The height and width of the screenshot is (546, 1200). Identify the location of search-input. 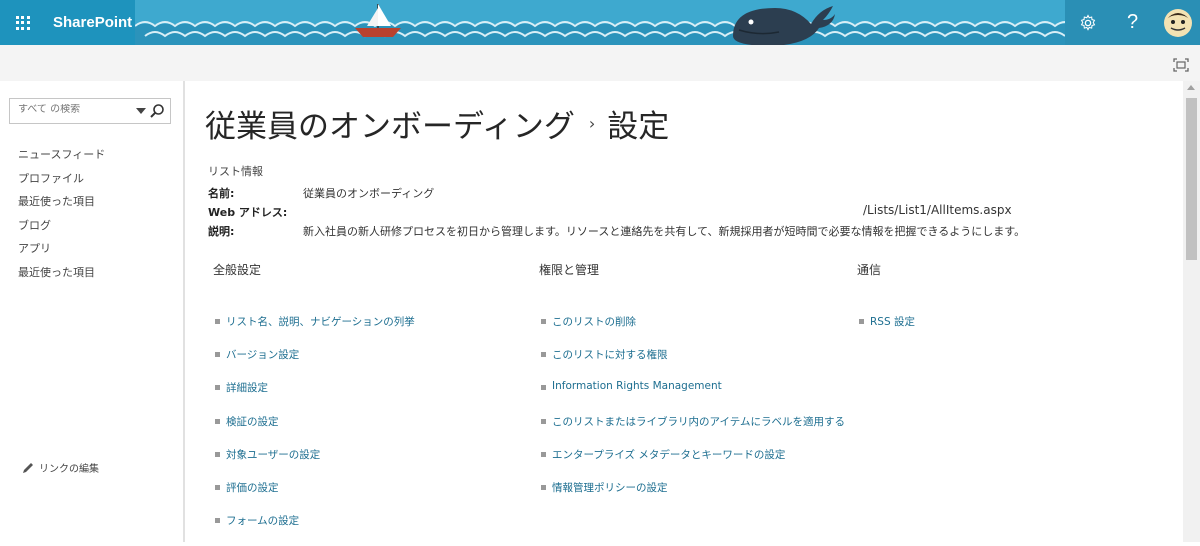
(73, 109).